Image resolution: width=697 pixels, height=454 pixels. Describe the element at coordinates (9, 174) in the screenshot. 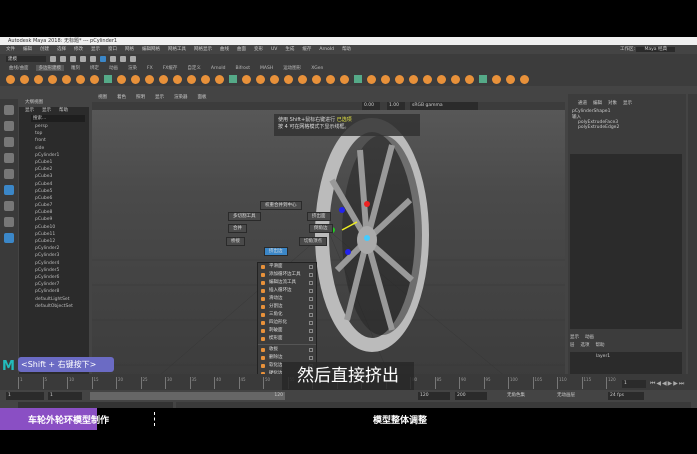

I see `rotate-tool-icon` at that location.